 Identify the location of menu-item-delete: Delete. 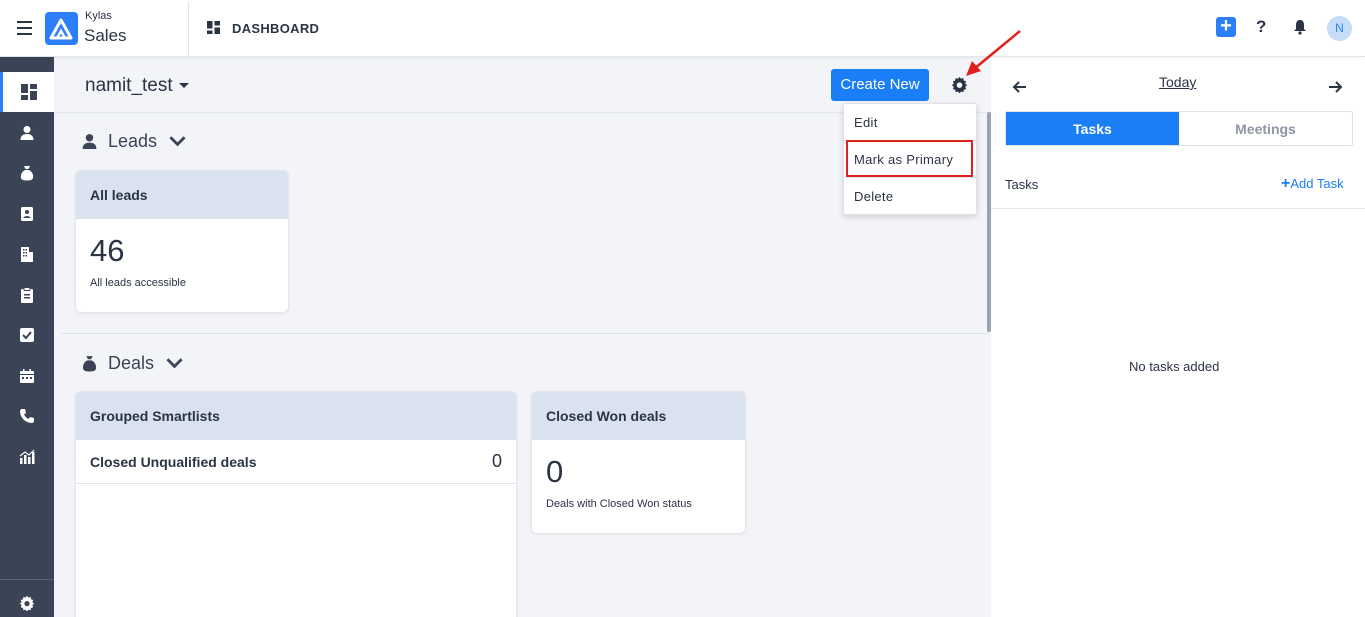
(873, 196).